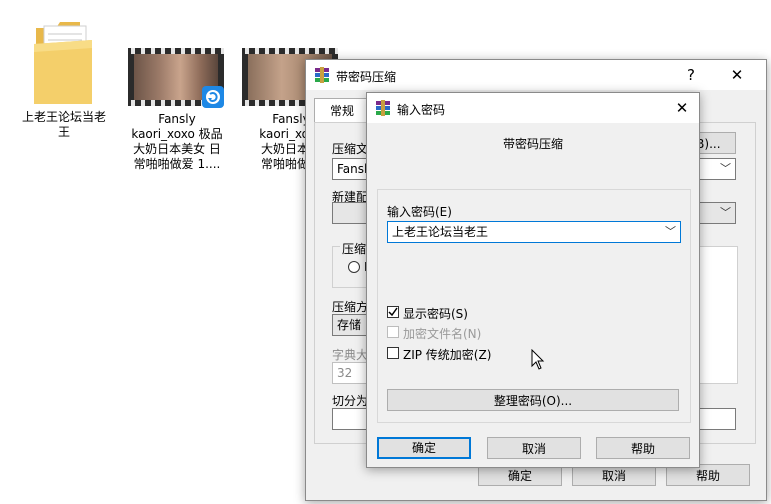 The image size is (771, 504). Describe the element at coordinates (63, 124) in the screenshot. I see `folder-label: 上老王论坛当老 王` at that location.